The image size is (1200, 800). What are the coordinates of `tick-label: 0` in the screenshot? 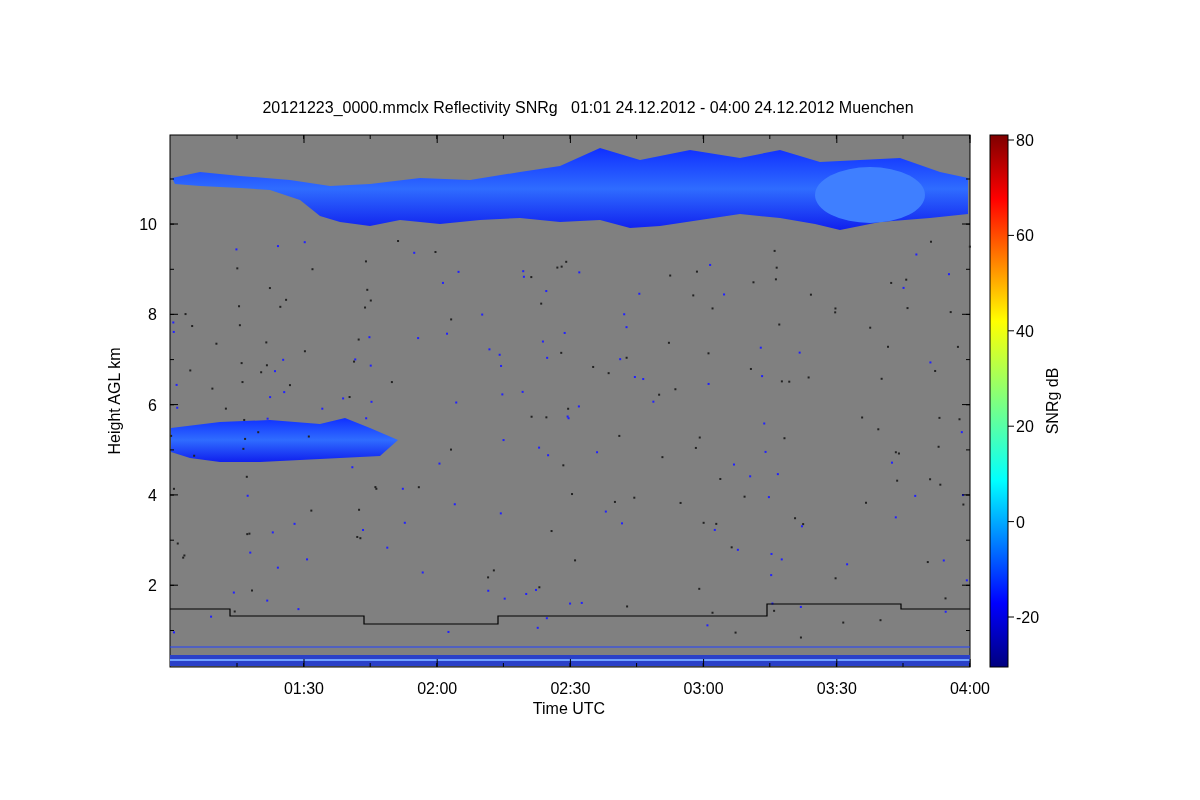 It's located at (1020, 522).